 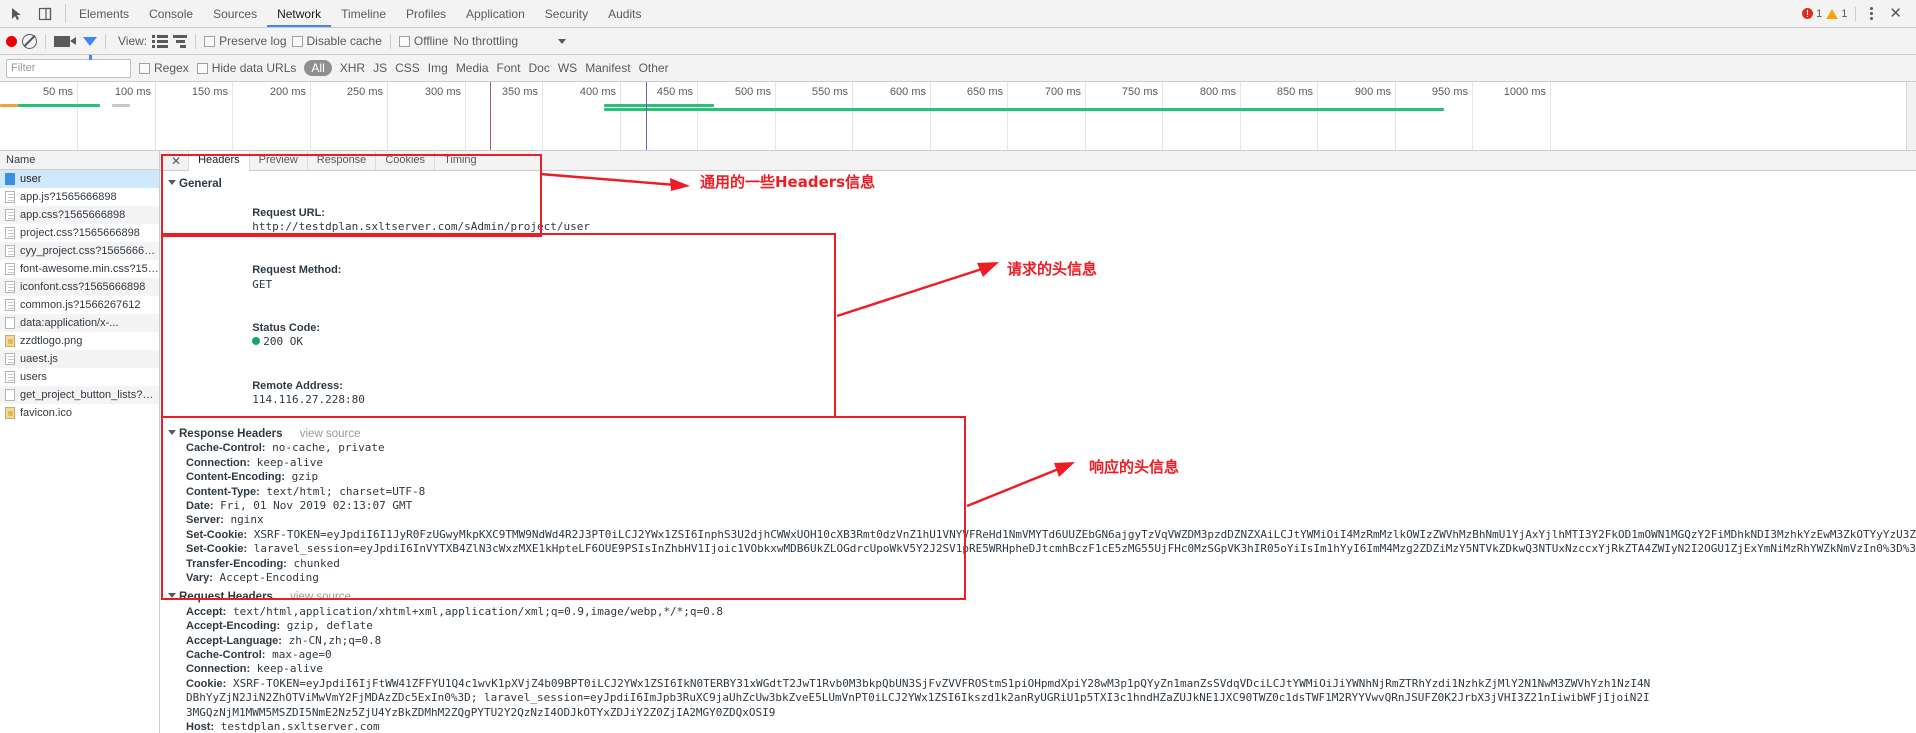 What do you see at coordinates (423, 41) in the screenshot?
I see `offline-checkbox: Offline` at bounding box center [423, 41].